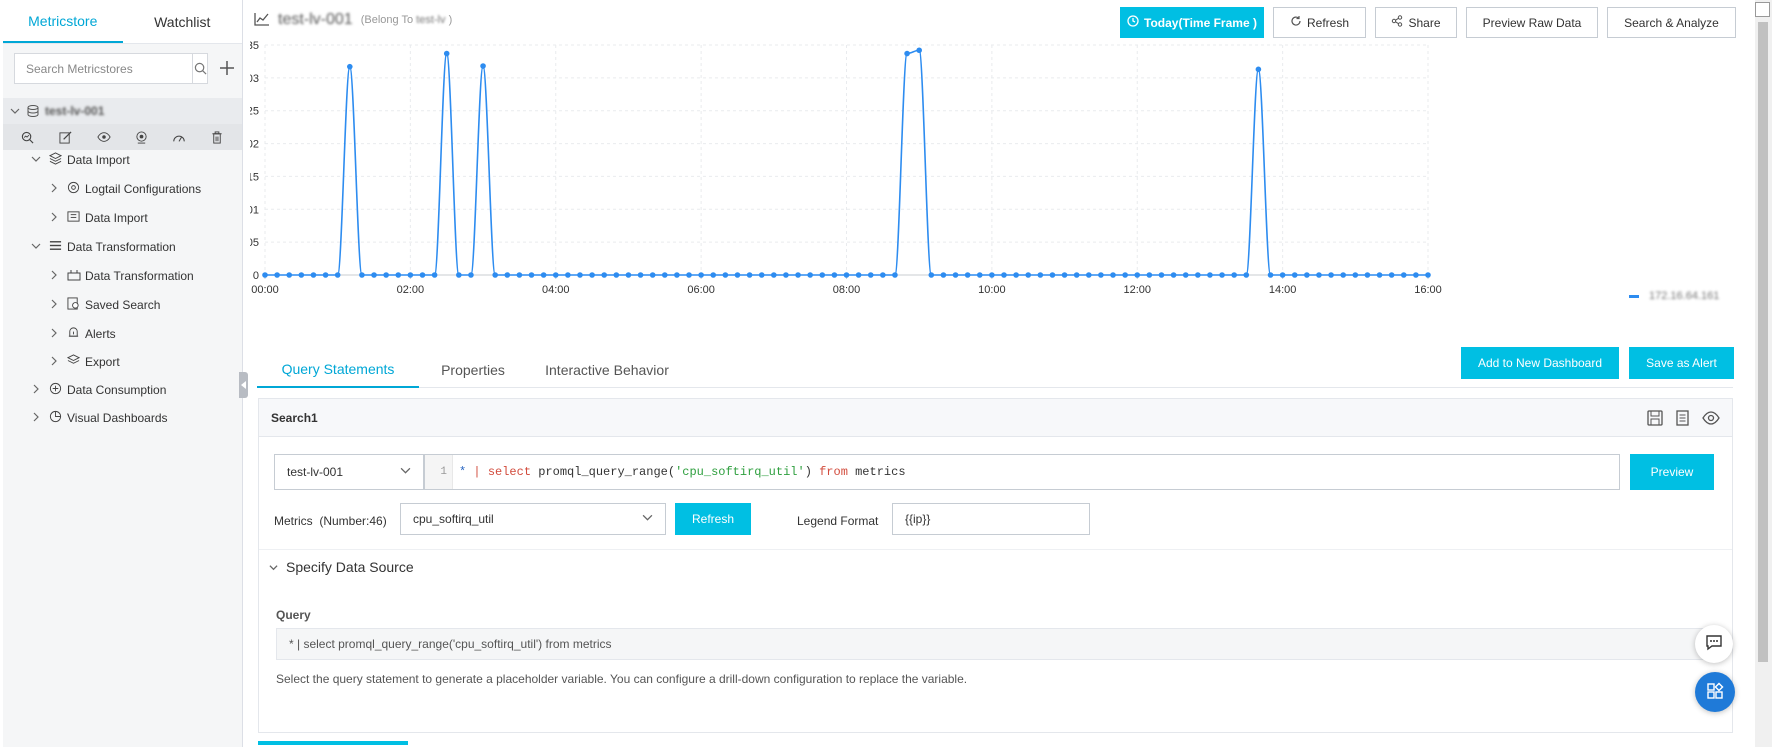 Image resolution: width=1772 pixels, height=747 pixels. I want to click on belong-to: (Belong To test-lv ), so click(406, 20).